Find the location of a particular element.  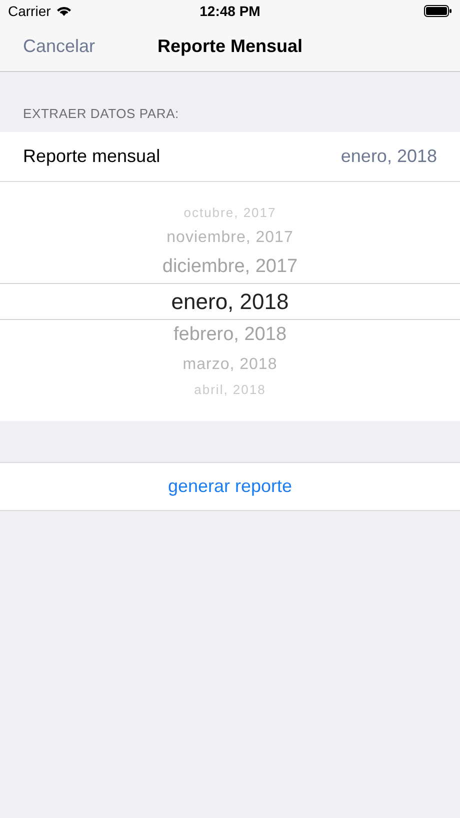

picker-option: marzo, 2018 is located at coordinates (230, 365).